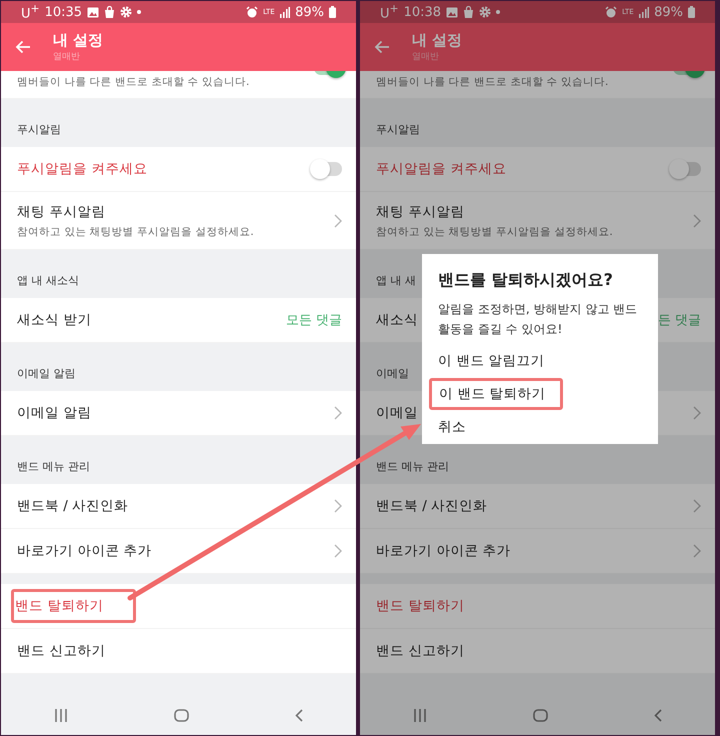 The height and width of the screenshot is (736, 720). Describe the element at coordinates (452, 427) in the screenshot. I see `dialog-option: 취소` at that location.